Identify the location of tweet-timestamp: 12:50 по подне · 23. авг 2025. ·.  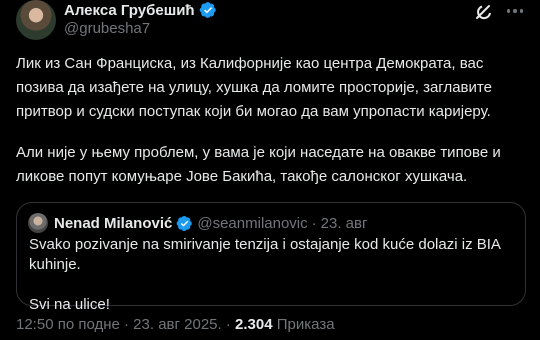
(125, 324).